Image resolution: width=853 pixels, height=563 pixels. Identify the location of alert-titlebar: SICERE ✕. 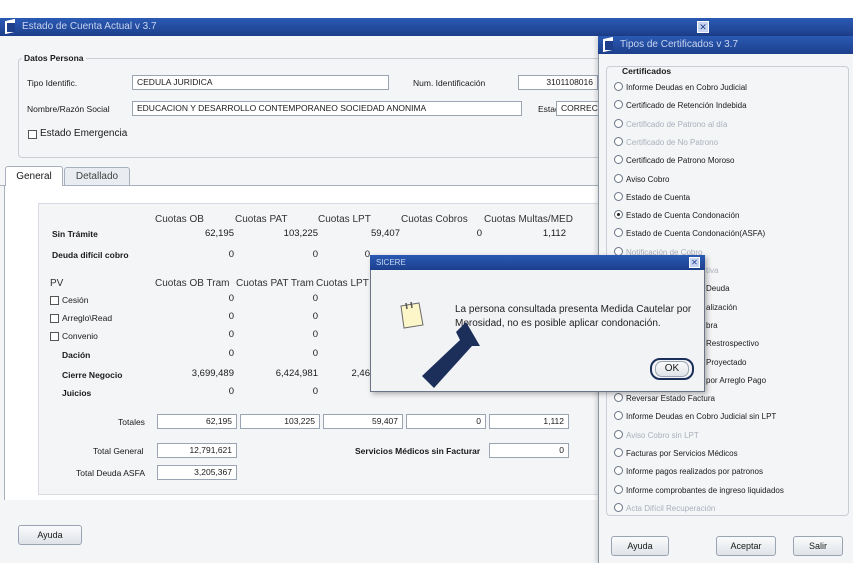
(537, 262).